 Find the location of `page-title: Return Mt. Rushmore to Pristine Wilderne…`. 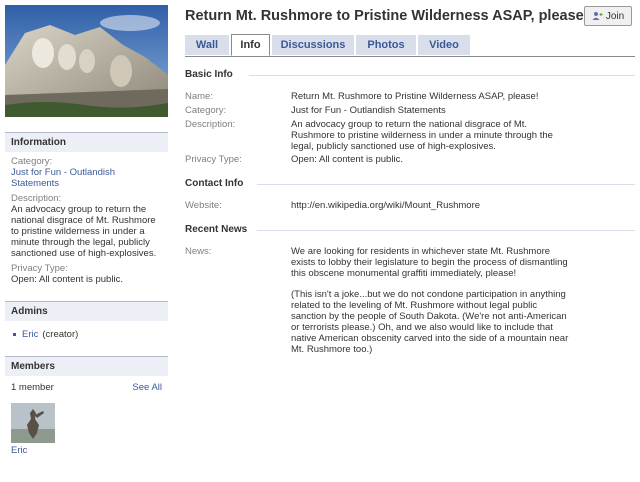

page-title: Return Mt. Rushmore to Pristine Wilderne… is located at coordinates (387, 16).